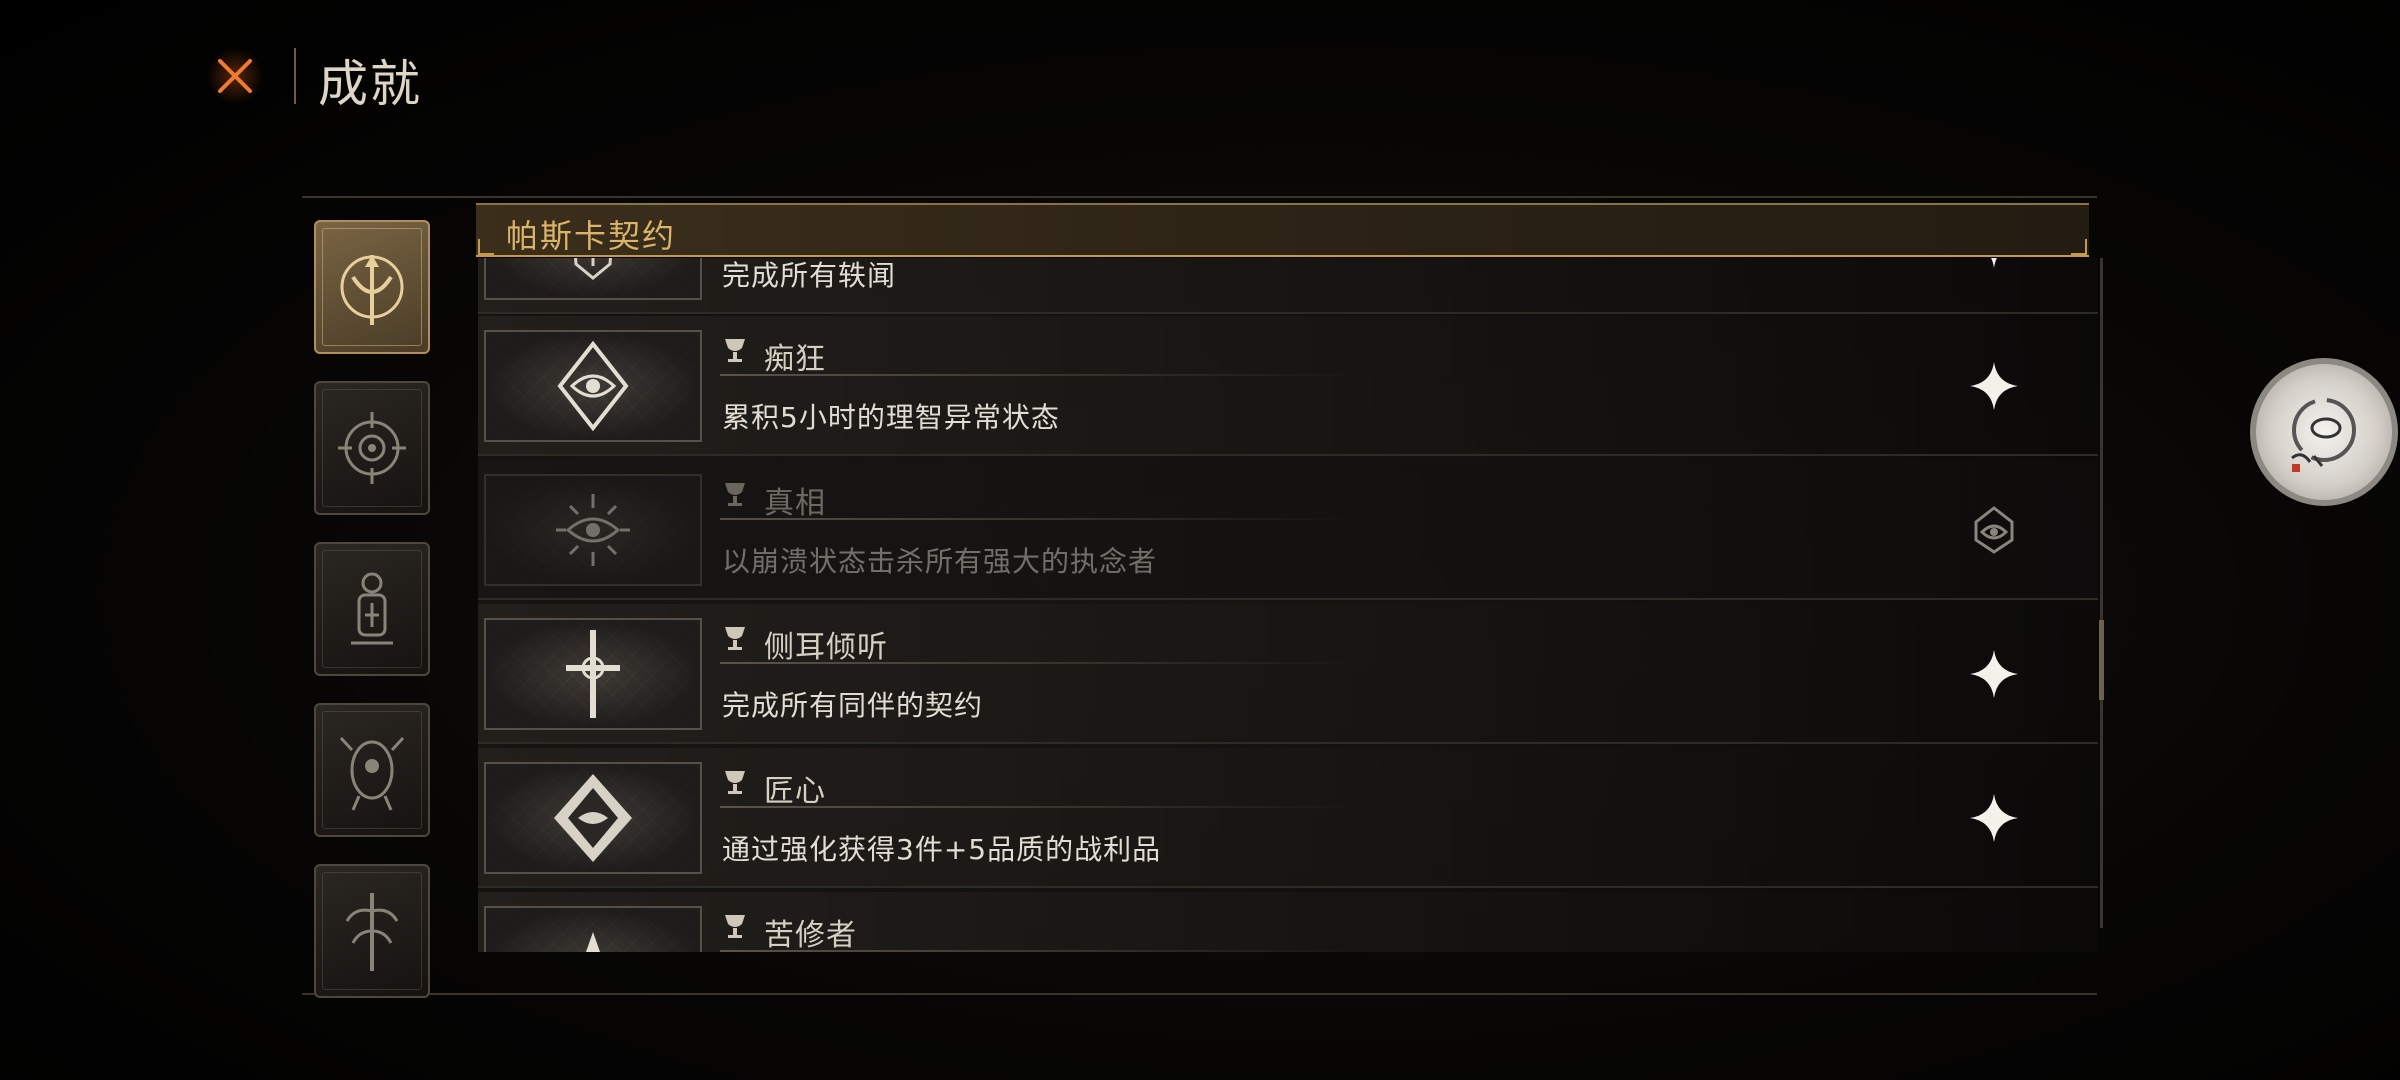  What do you see at coordinates (795, 791) in the screenshot?
I see `achievement-name: 匠心` at bounding box center [795, 791].